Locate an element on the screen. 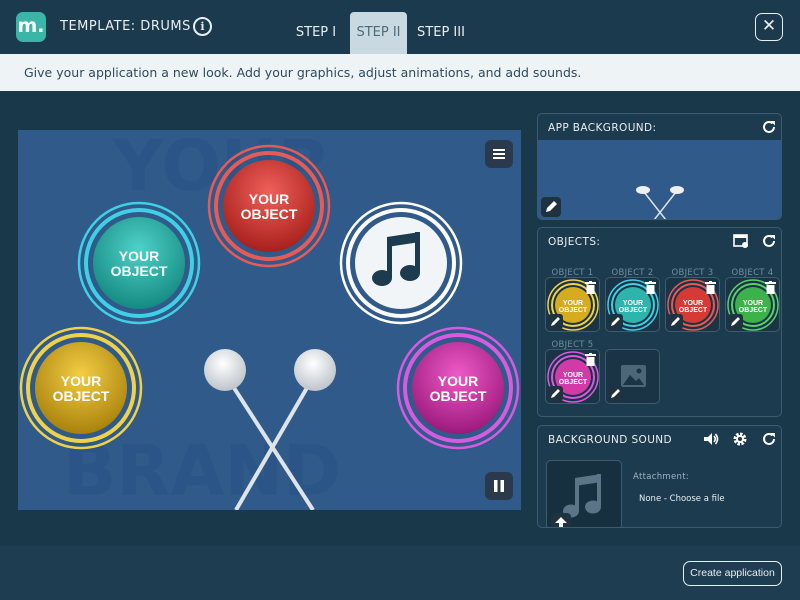 The height and width of the screenshot is (600, 800). sound-dropzone is located at coordinates (584, 493).